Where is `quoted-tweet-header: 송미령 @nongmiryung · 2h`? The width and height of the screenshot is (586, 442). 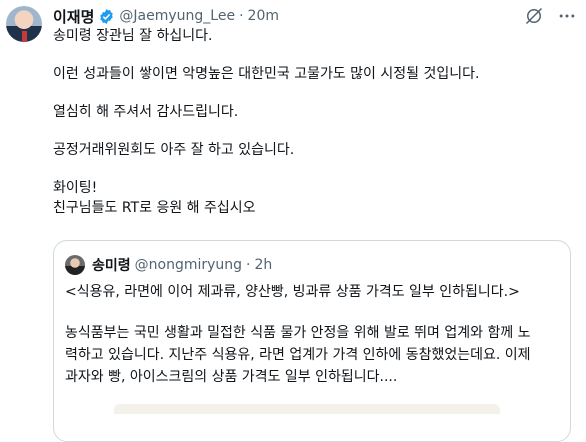 quoted-tweet-header: 송미령 @nongmiryung · 2h is located at coordinates (182, 265).